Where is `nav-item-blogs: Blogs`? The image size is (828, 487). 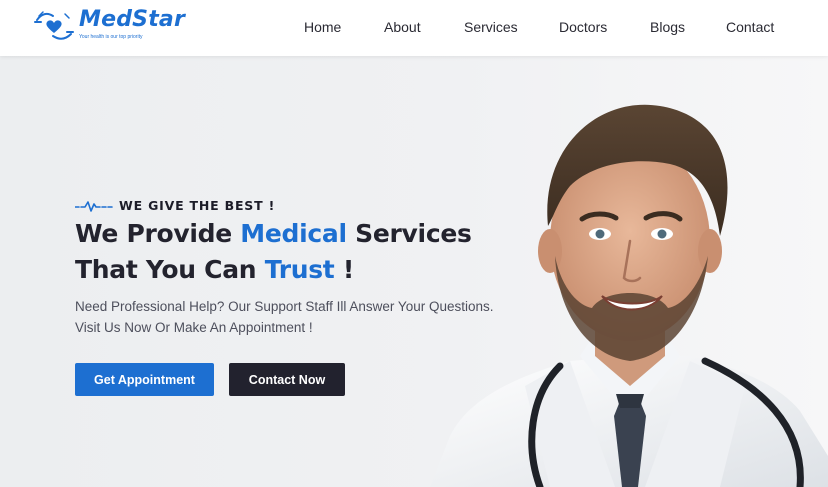 nav-item-blogs: Blogs is located at coordinates (667, 27).